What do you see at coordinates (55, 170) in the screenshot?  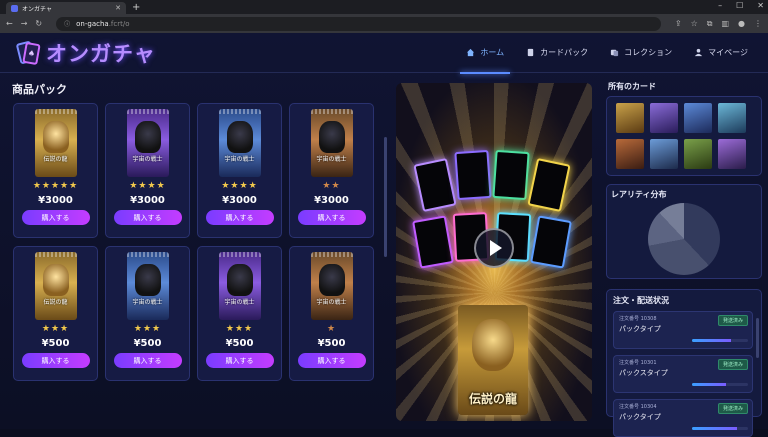 I see `product-card: 伝説の龍 ★★★★★ ¥3000 購入する` at bounding box center [55, 170].